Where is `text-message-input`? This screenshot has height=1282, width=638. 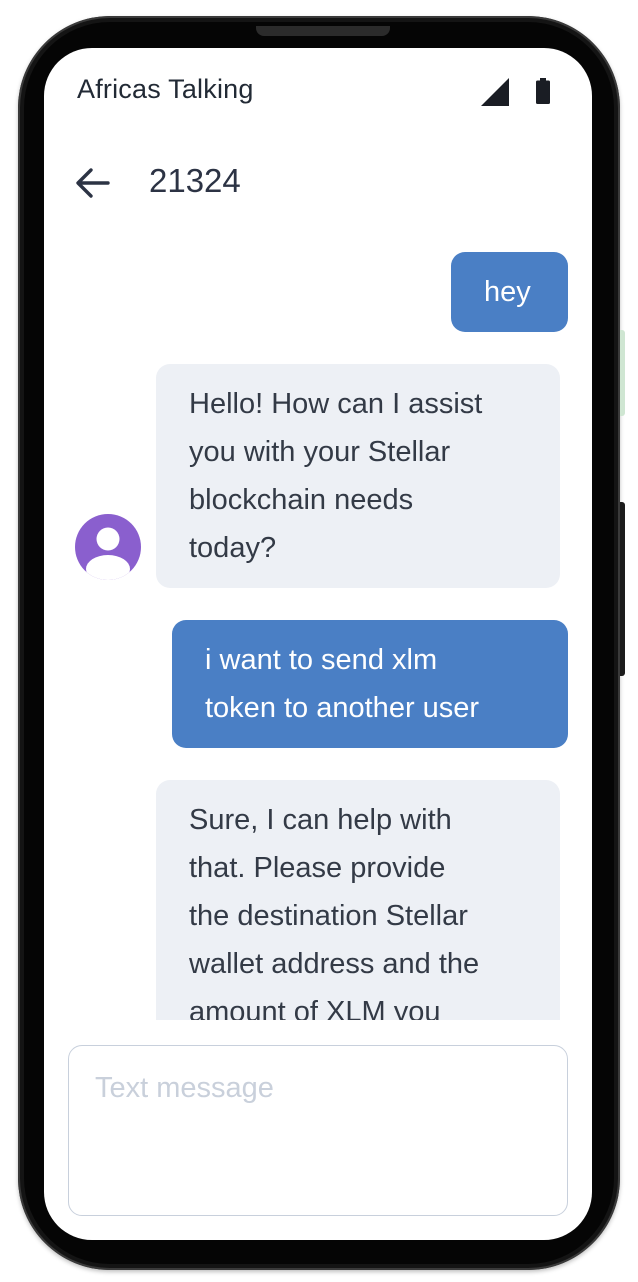 text-message-input is located at coordinates (318, 1130).